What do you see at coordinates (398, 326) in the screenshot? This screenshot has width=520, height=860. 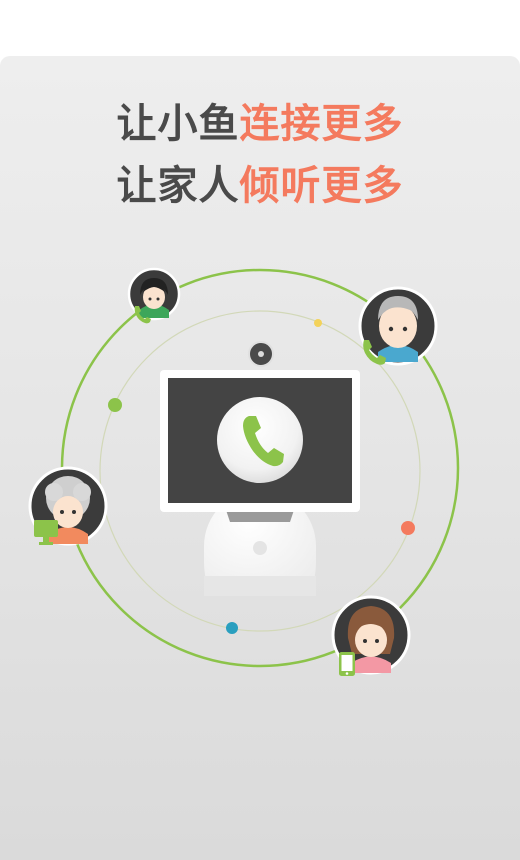 I see `avatar-grandfather` at bounding box center [398, 326].